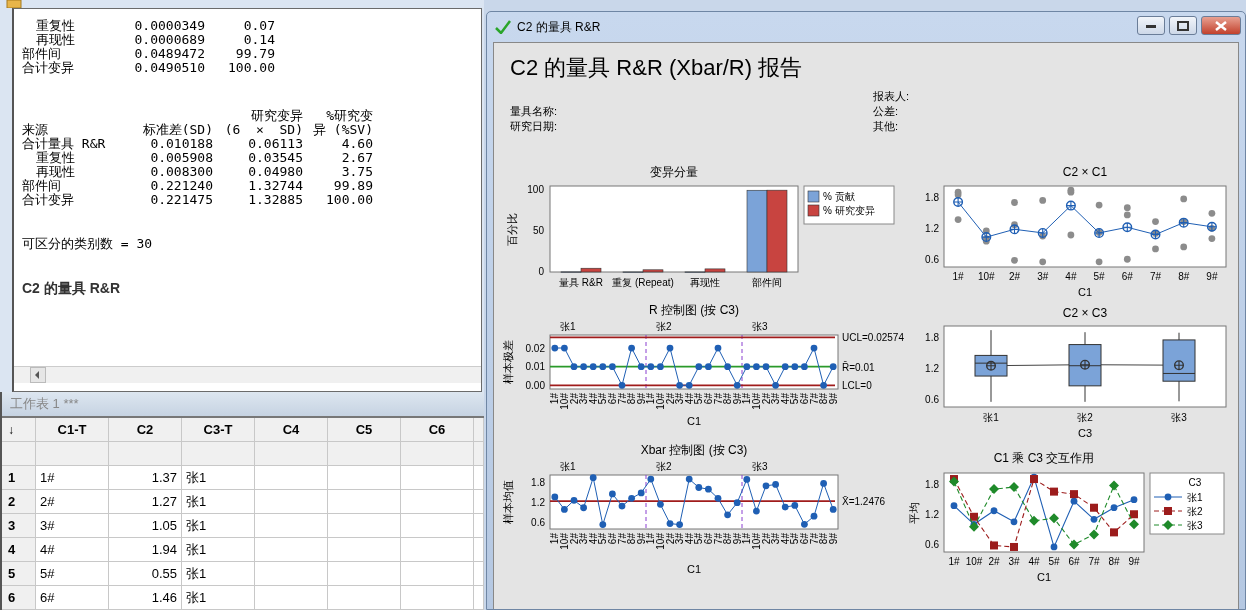 Image resolution: width=1246 pixels, height=610 pixels. Describe the element at coordinates (275, 144) in the screenshot. I see `study-var-value: 0.06113` at that location.